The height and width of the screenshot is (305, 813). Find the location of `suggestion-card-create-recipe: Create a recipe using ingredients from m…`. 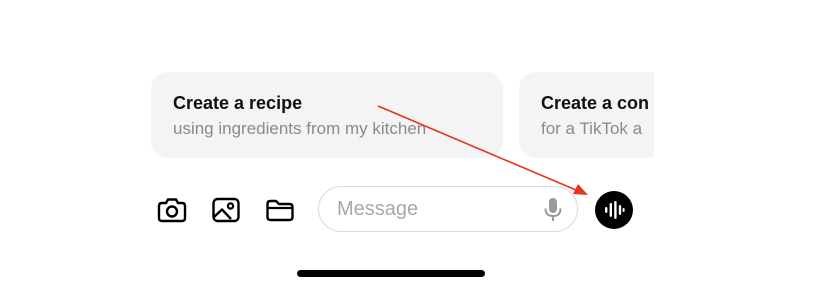

suggestion-card-create-recipe: Create a recipe using ingredients from m… is located at coordinates (327, 115).